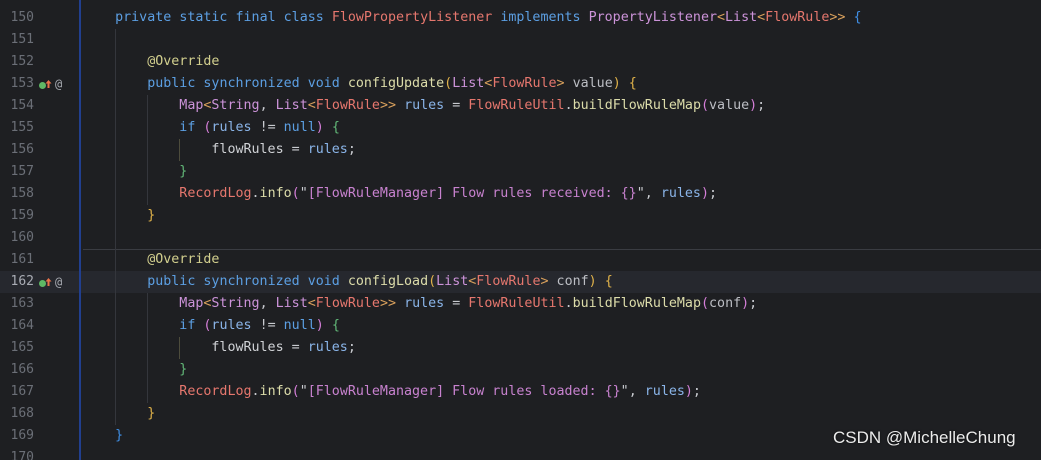 Image resolution: width=1041 pixels, height=460 pixels. What do you see at coordinates (17, 172) in the screenshot?
I see `line-number: 157` at bounding box center [17, 172].